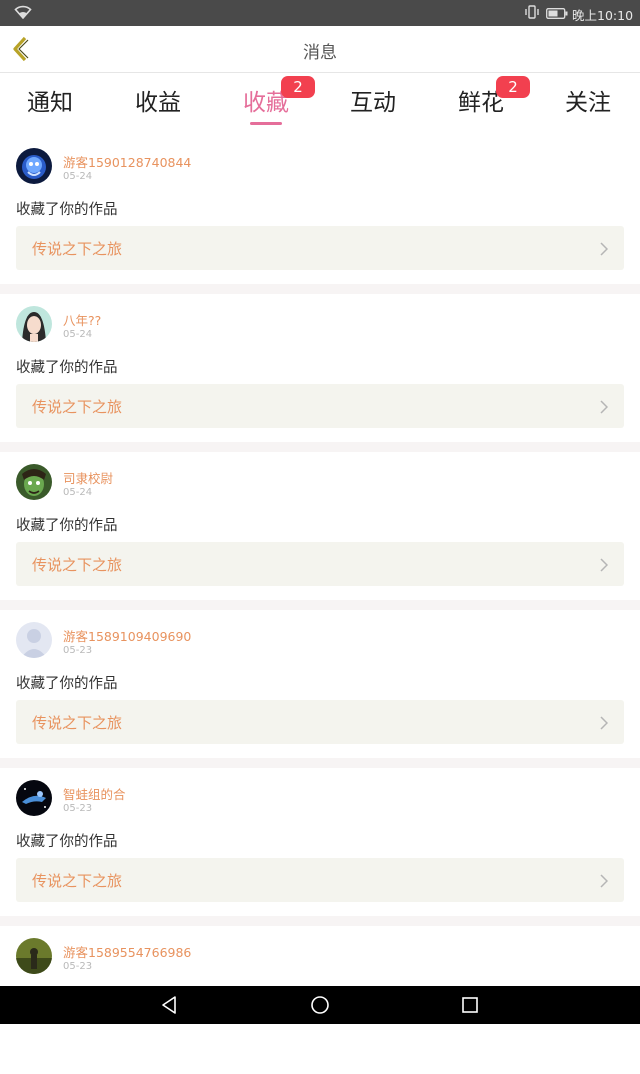  What do you see at coordinates (532, 13) in the screenshot?
I see `vibrate-icon` at bounding box center [532, 13].